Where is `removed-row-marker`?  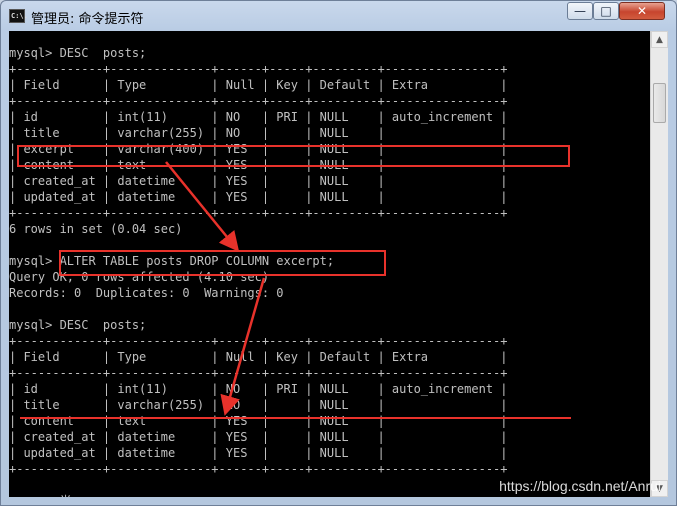
removed-row-marker is located at coordinates (295, 418).